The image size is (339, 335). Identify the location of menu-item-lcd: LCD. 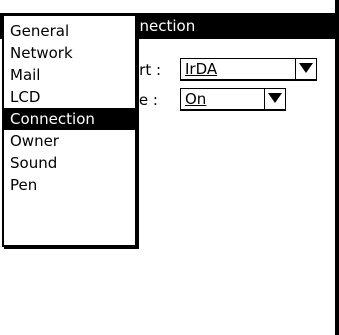
(69, 97).